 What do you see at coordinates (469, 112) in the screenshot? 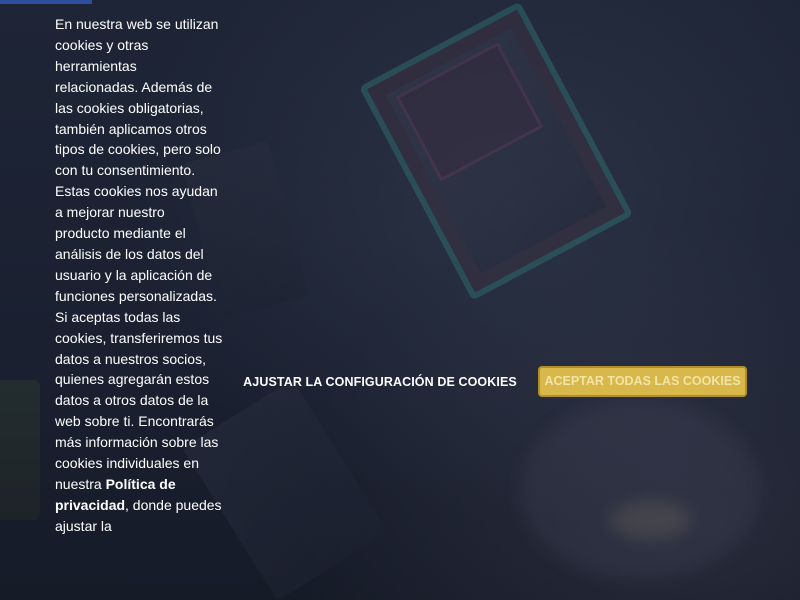
I see `background-card-art` at bounding box center [469, 112].